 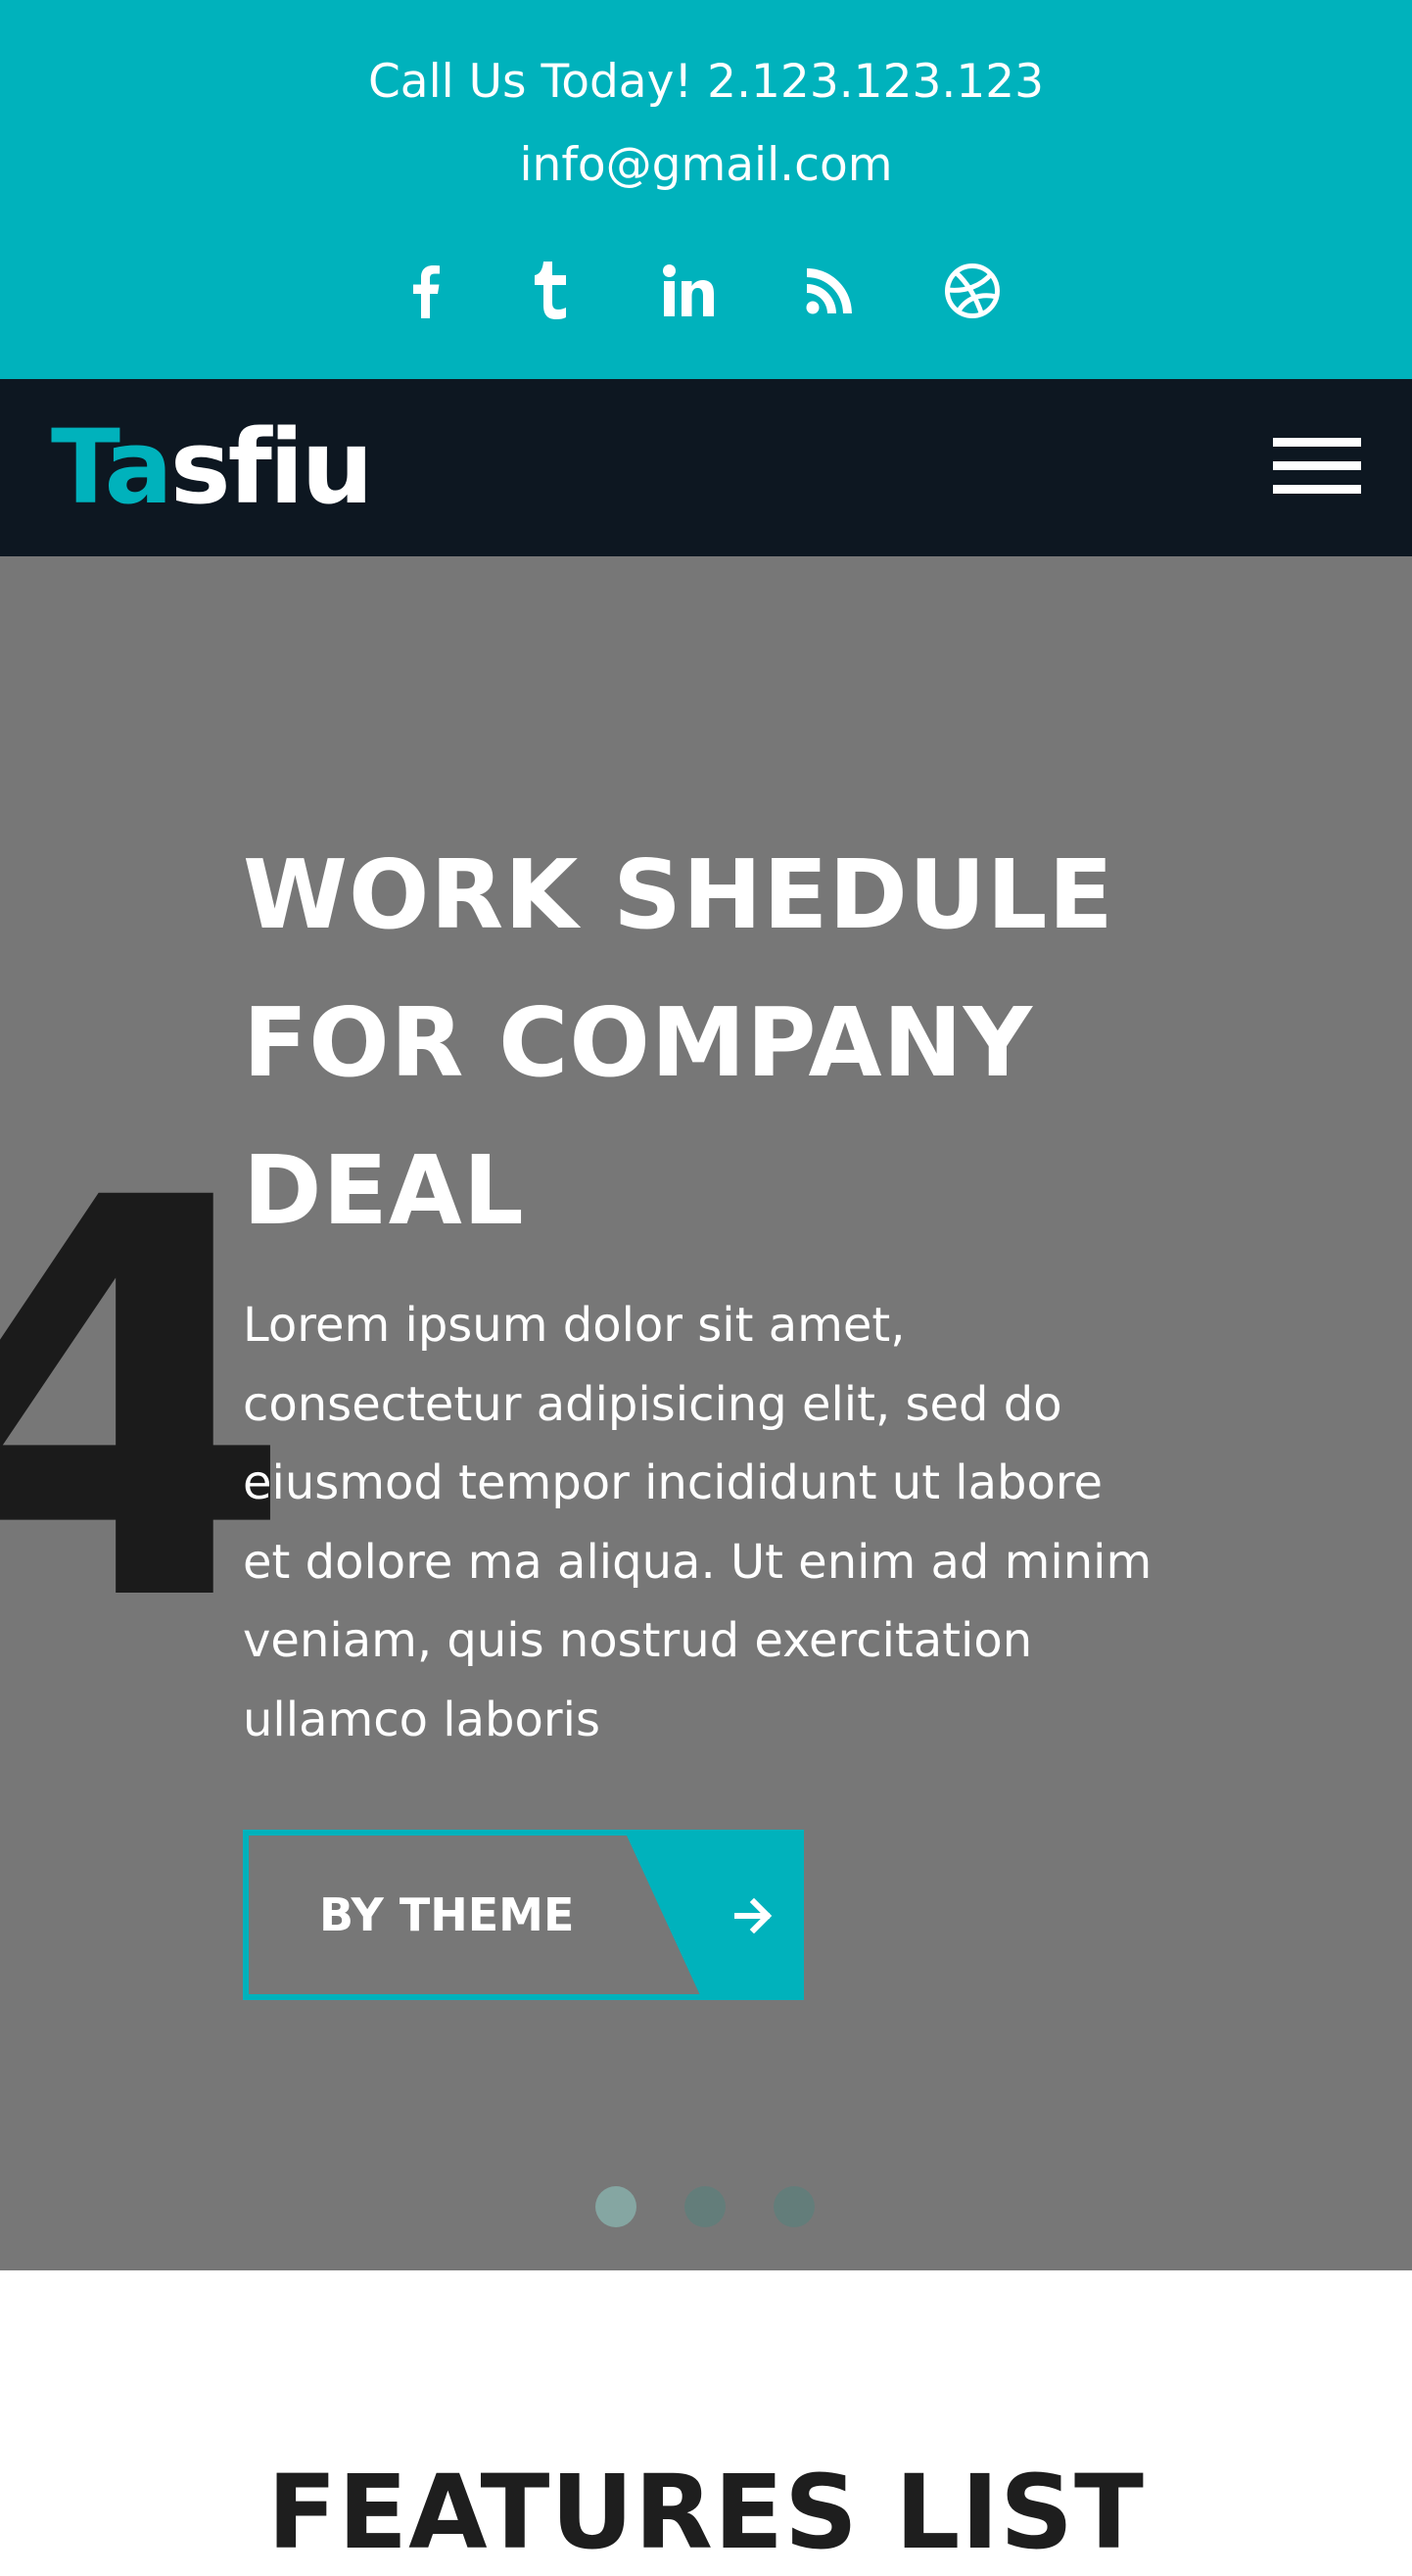 What do you see at coordinates (638, 1043) in the screenshot?
I see `hero-title-line: FOR COMPANY` at bounding box center [638, 1043].